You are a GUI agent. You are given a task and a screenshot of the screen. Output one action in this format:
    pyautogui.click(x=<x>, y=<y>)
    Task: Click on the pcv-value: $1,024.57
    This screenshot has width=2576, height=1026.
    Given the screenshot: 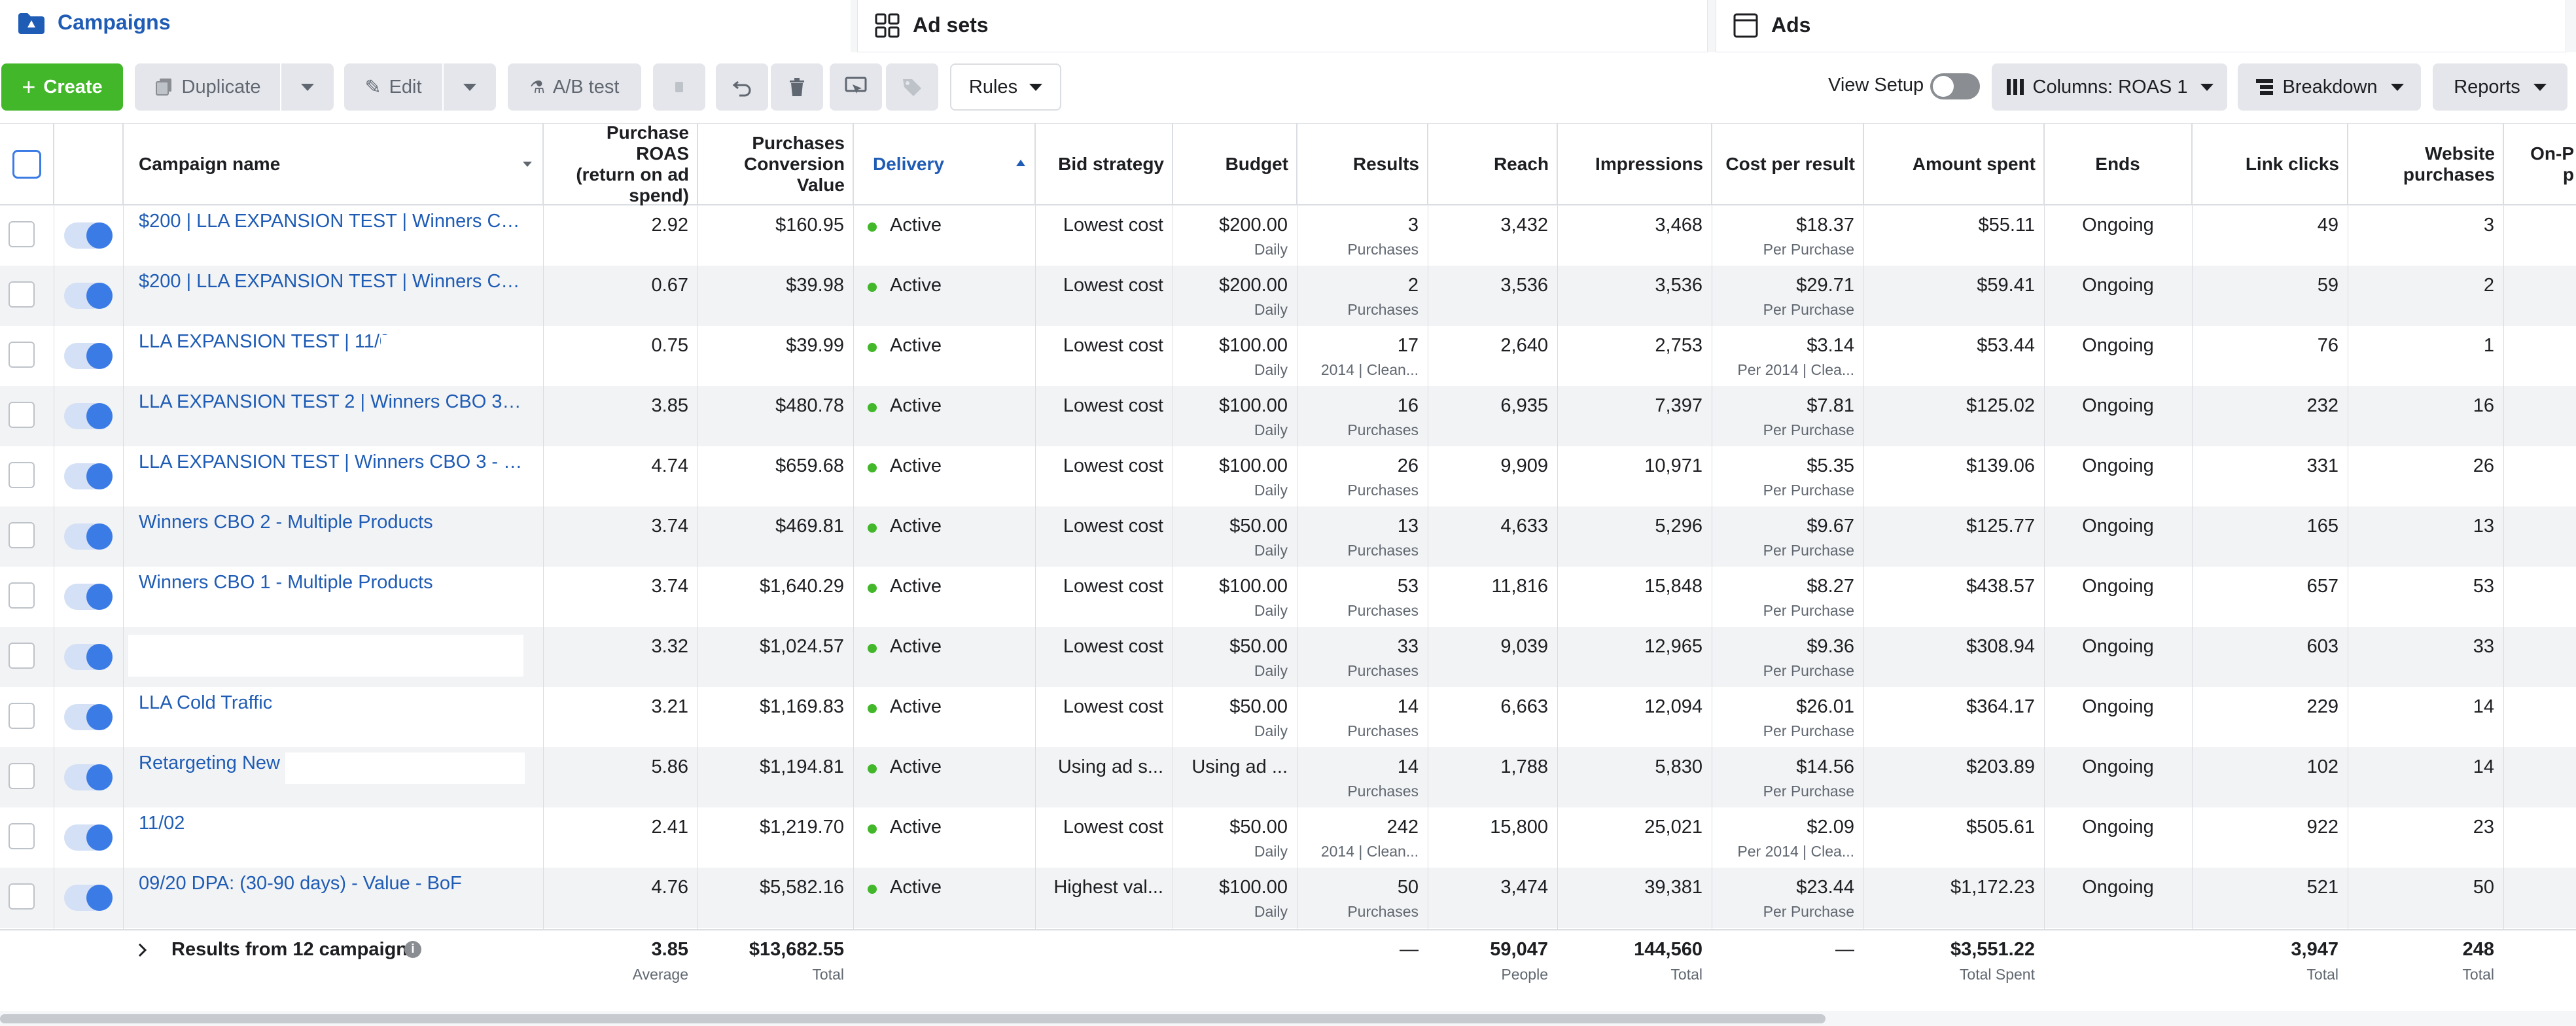 What is the action you would take?
    pyautogui.click(x=802, y=646)
    